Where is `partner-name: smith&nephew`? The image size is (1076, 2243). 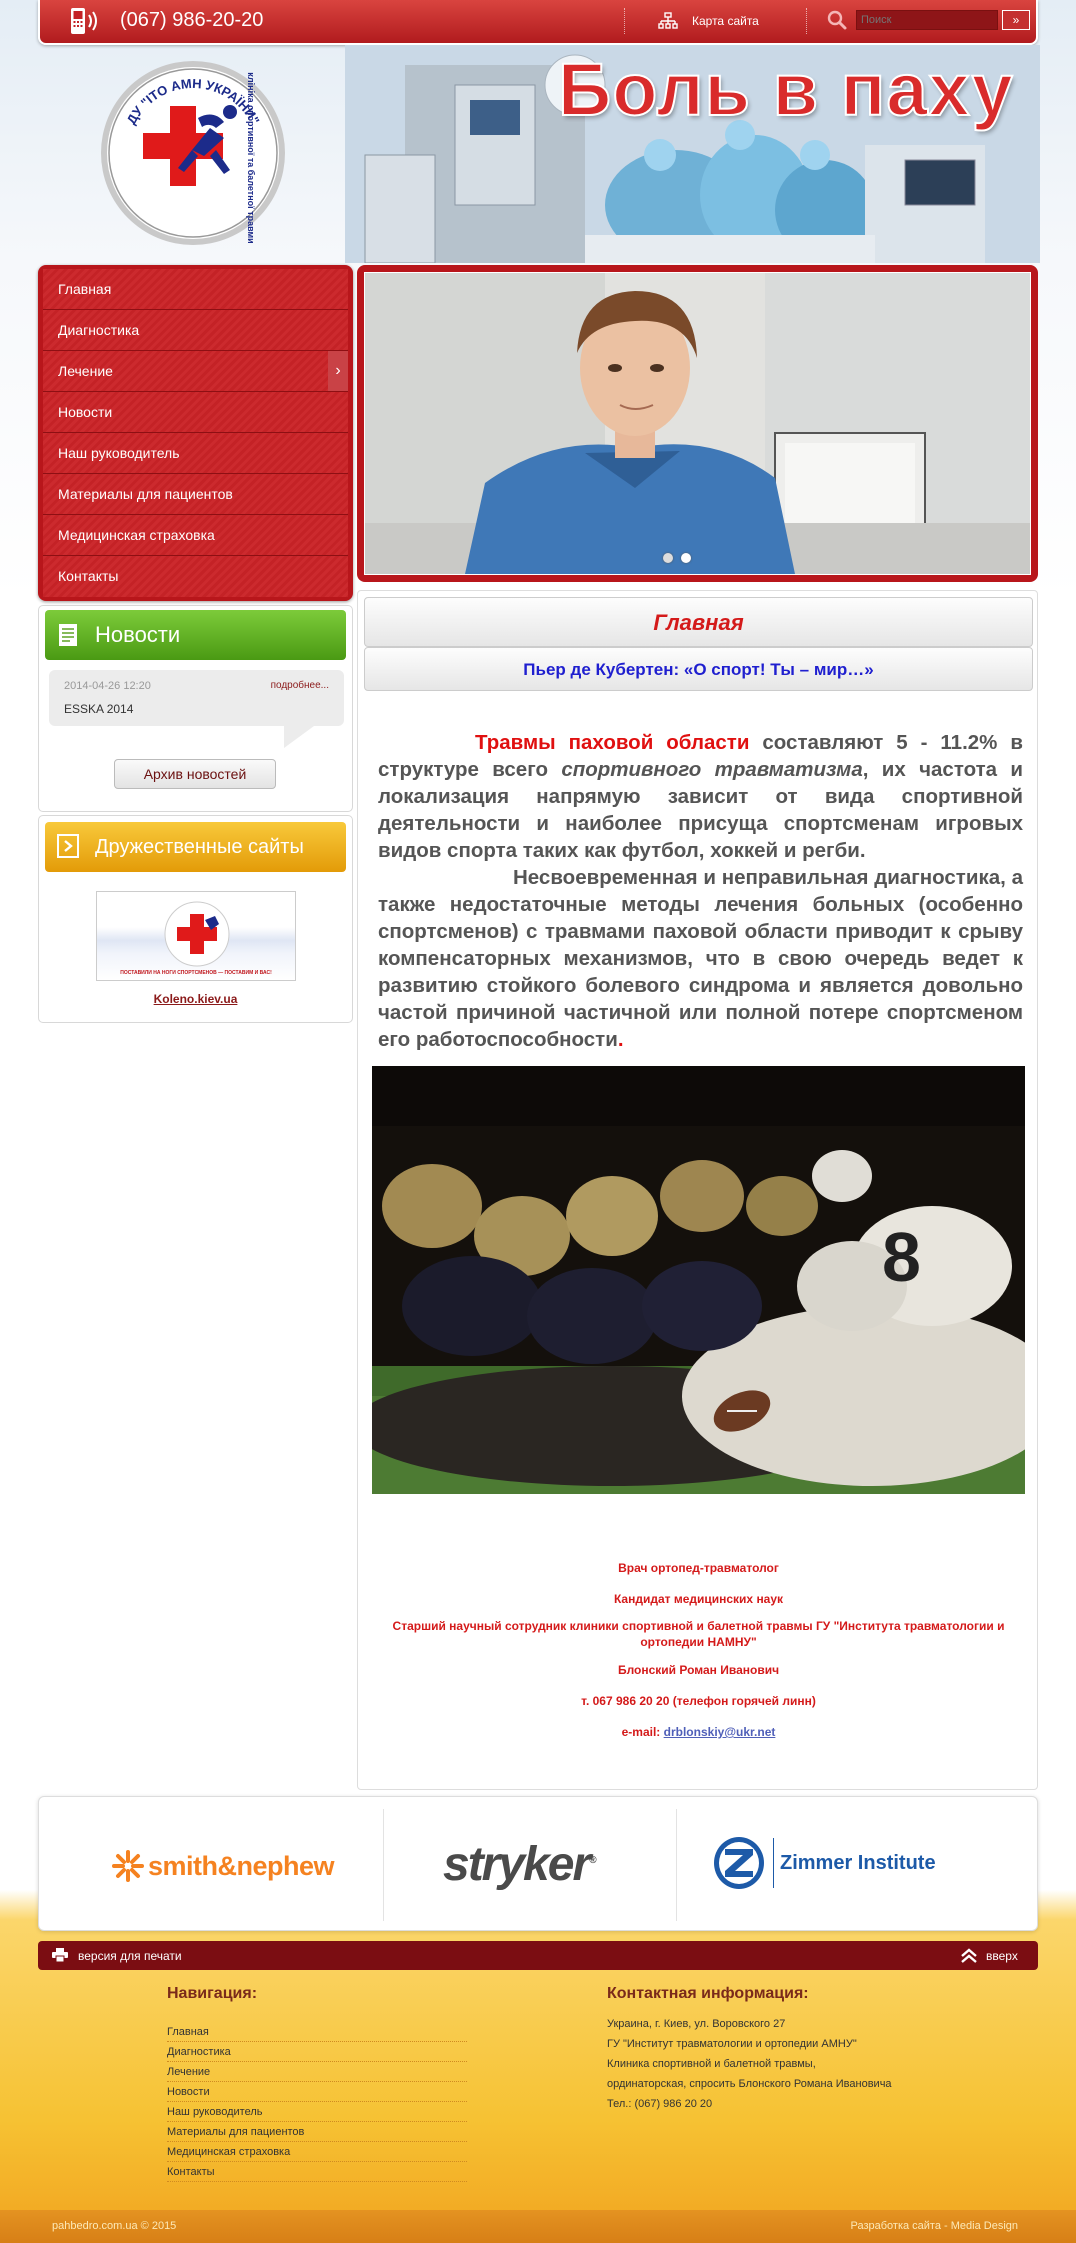
partner-name: smith&nephew is located at coordinates (241, 1865).